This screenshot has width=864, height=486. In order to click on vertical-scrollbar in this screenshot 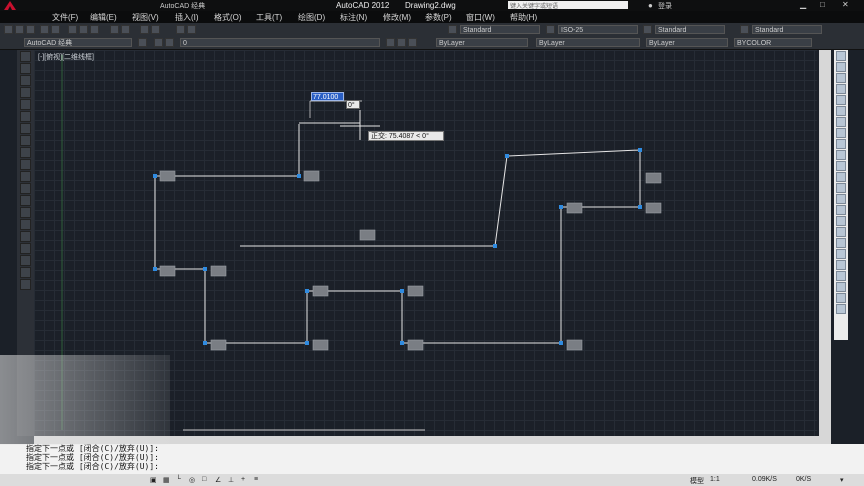, I will do `click(825, 243)`.